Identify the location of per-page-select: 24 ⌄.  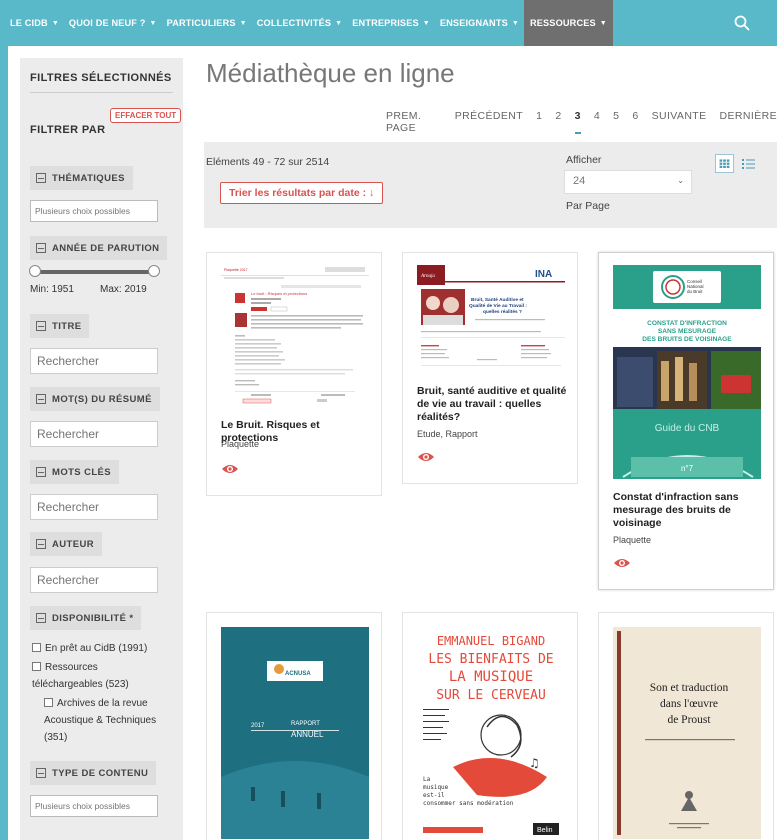
(628, 182).